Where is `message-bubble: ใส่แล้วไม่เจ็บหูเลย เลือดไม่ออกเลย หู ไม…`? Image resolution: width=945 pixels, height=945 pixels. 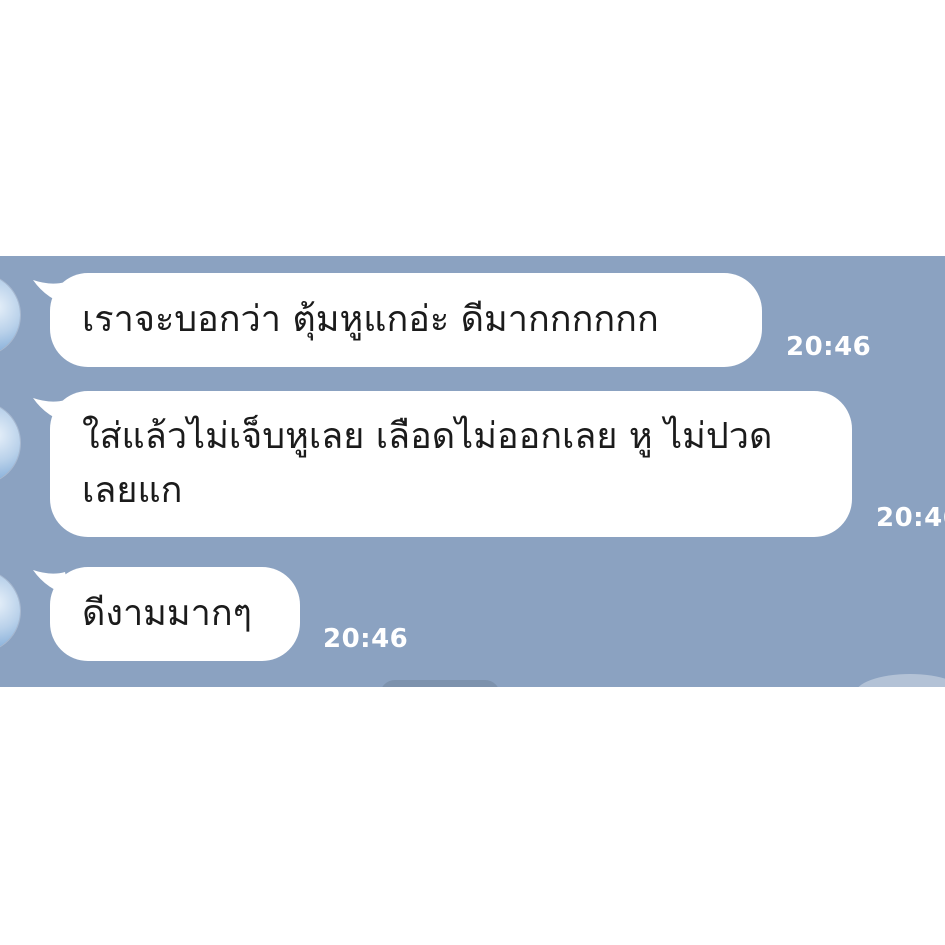 message-bubble: ใส่แล้วไม่เจ็บหูเลย เลือดไม่ออกเลย หู ไม… is located at coordinates (451, 464).